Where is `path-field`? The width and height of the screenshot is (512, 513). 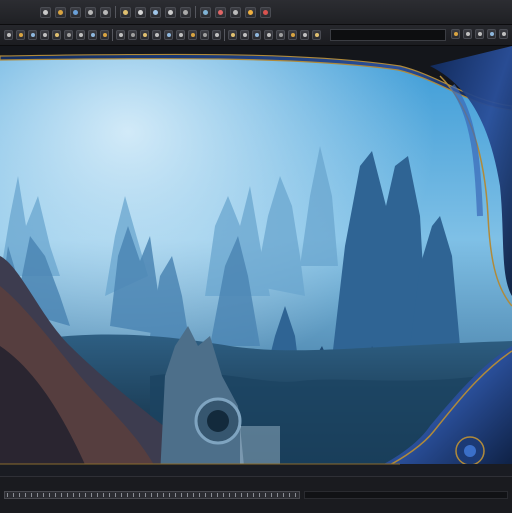 path-field is located at coordinates (388, 35).